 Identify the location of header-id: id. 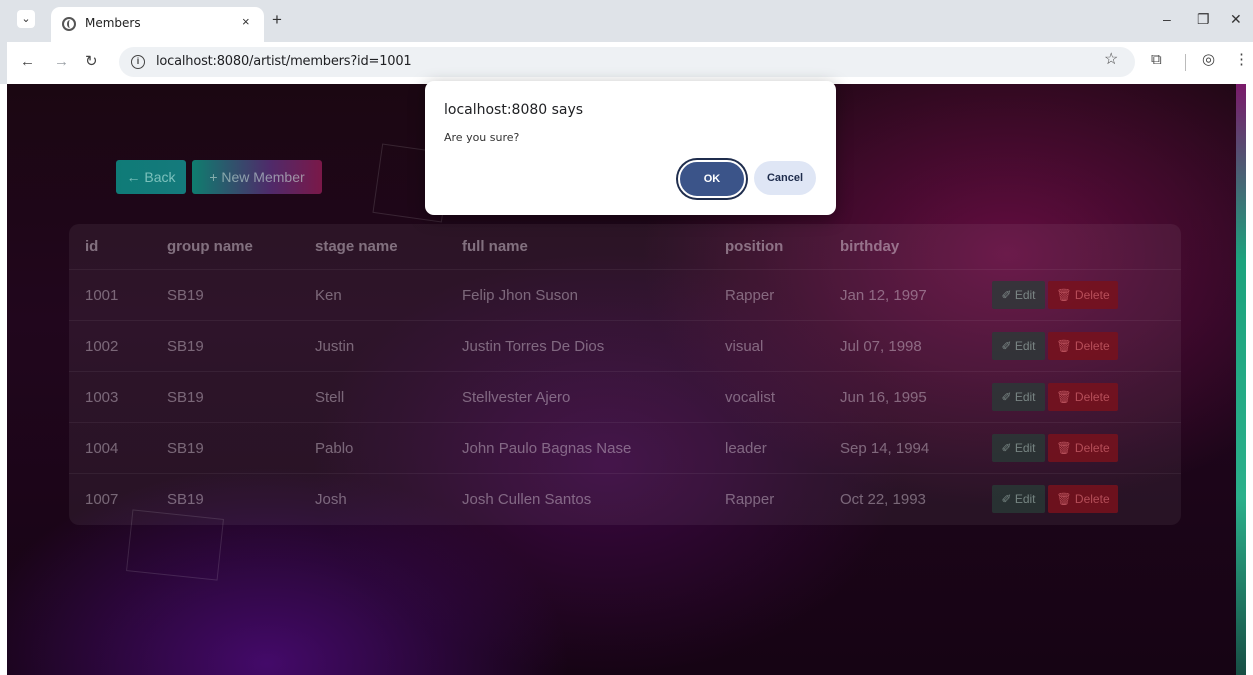
(92, 246).